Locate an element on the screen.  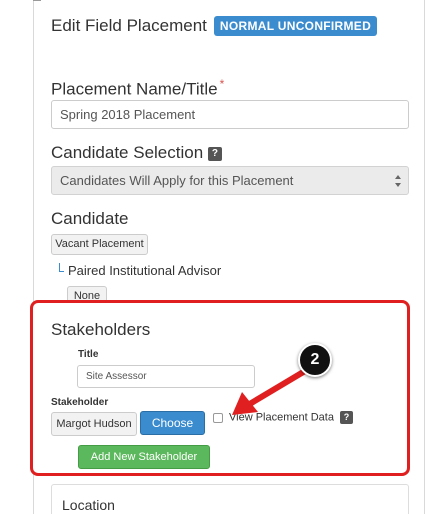
candidate-selection-label-text: Candidate Selection is located at coordinates (127, 152).